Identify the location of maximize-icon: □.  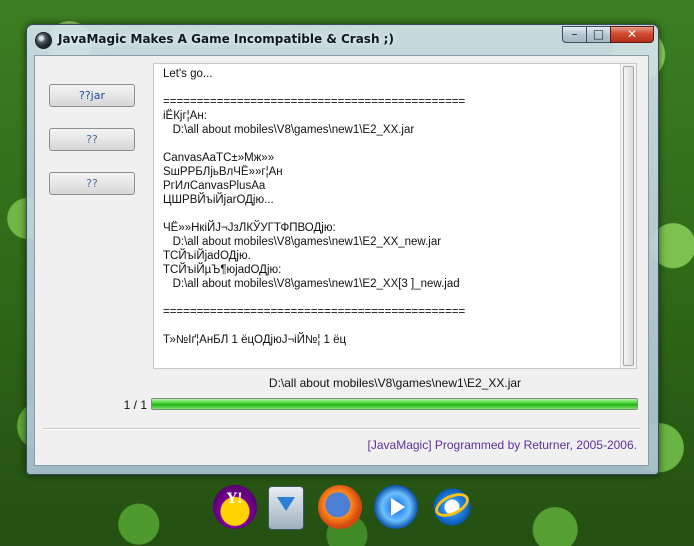
(598, 34).